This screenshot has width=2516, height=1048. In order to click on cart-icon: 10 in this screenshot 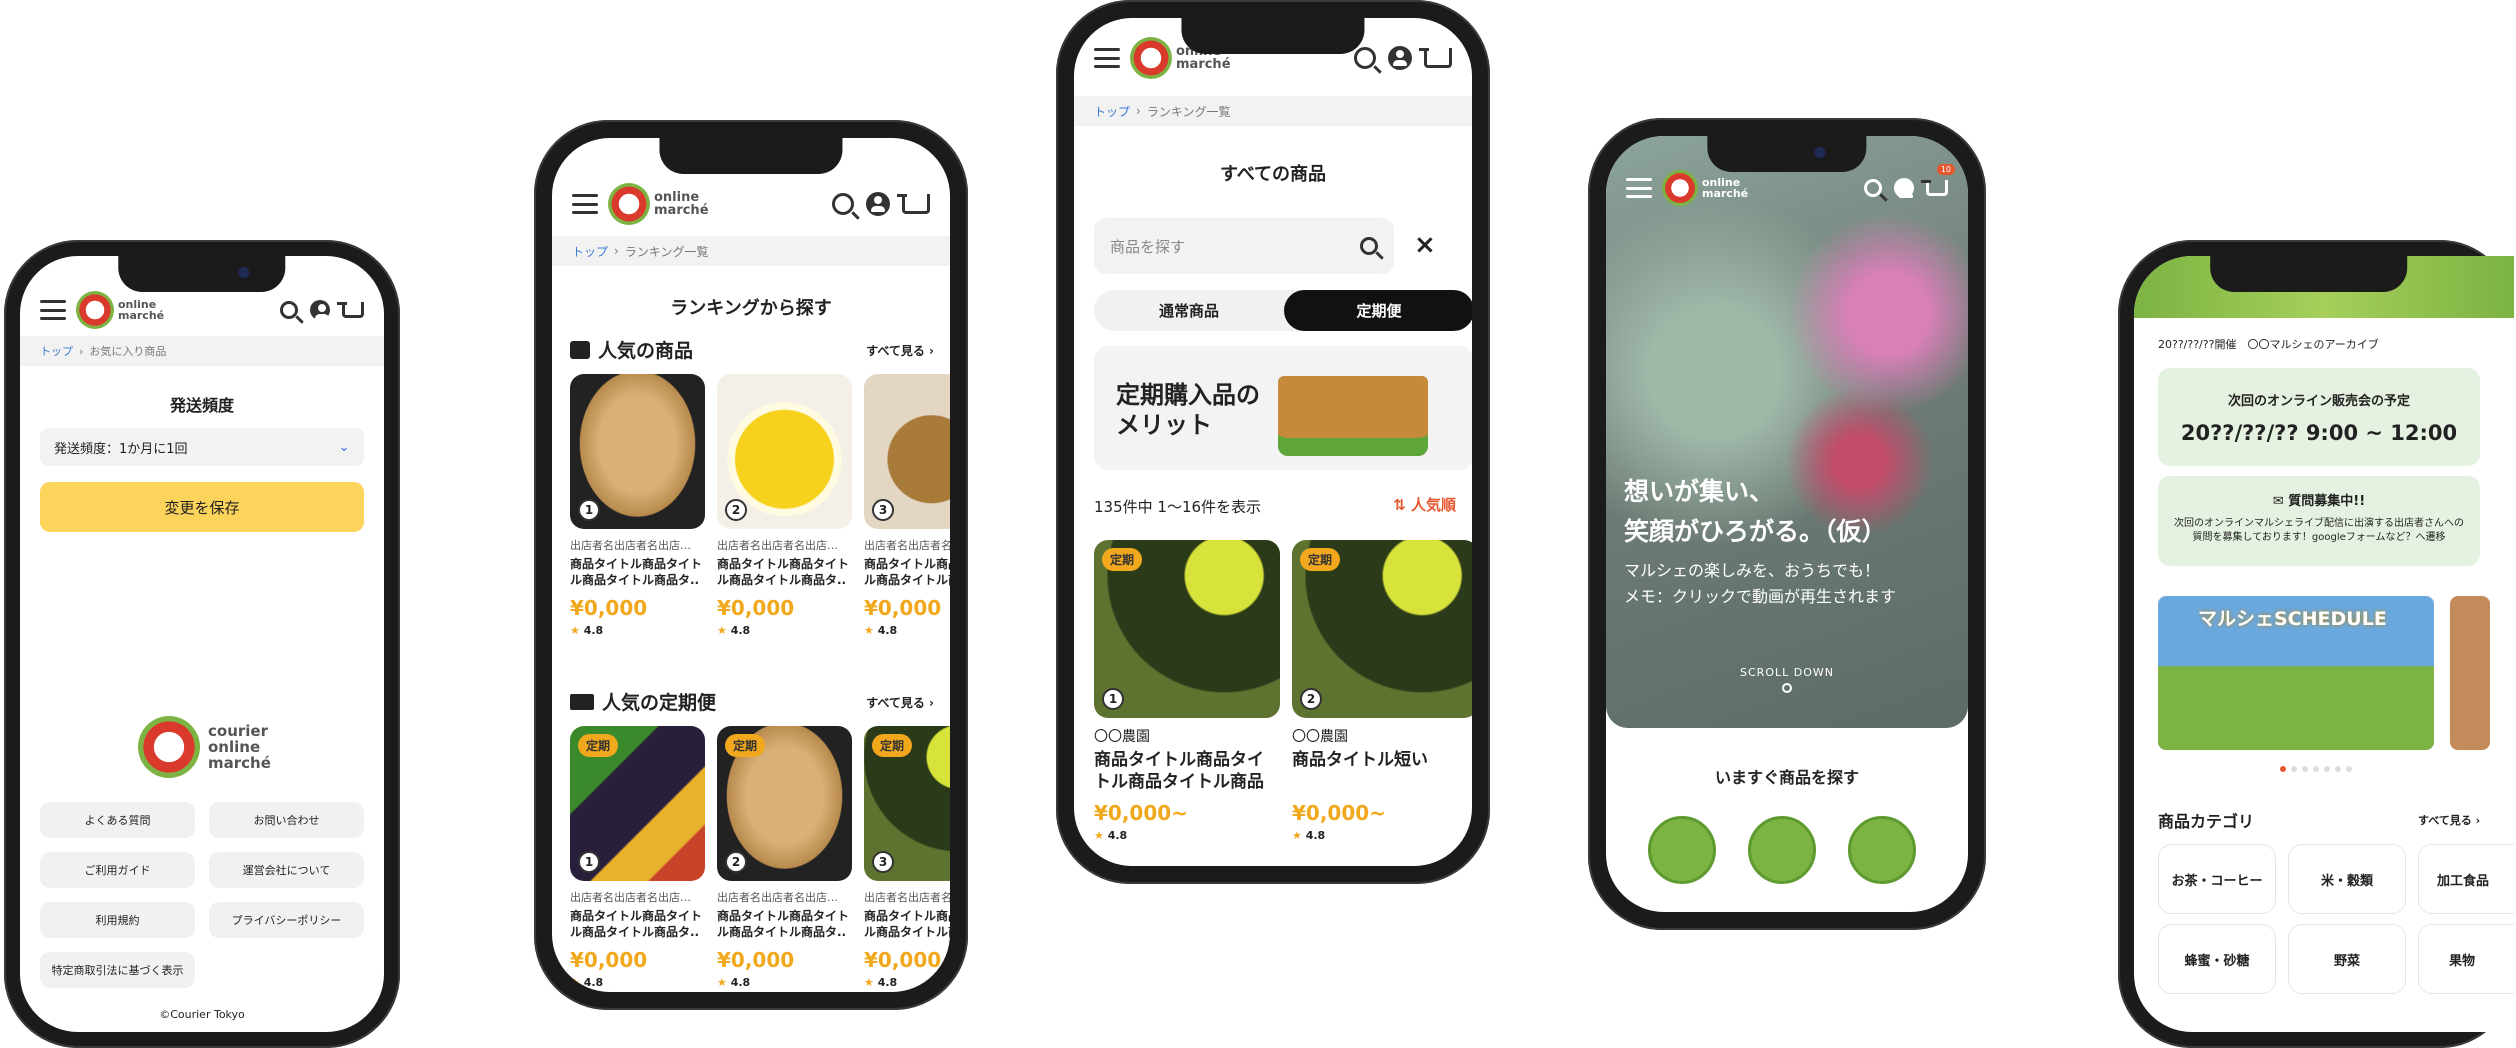, I will do `click(1938, 180)`.